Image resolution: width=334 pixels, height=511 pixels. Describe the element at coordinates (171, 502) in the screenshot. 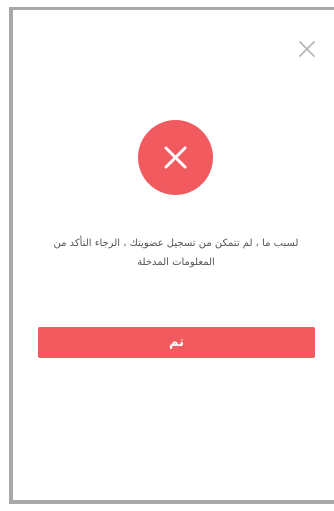

I see `frame-border-bottom` at that location.